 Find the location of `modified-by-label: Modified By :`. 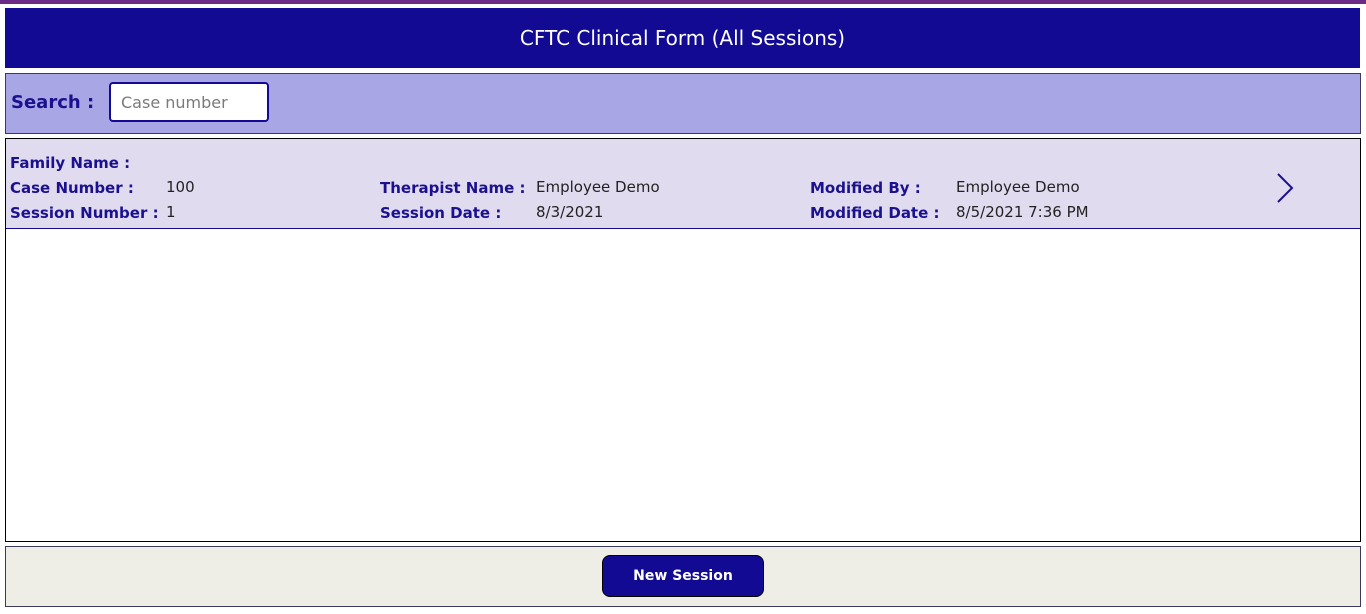

modified-by-label: Modified By : is located at coordinates (865, 188).